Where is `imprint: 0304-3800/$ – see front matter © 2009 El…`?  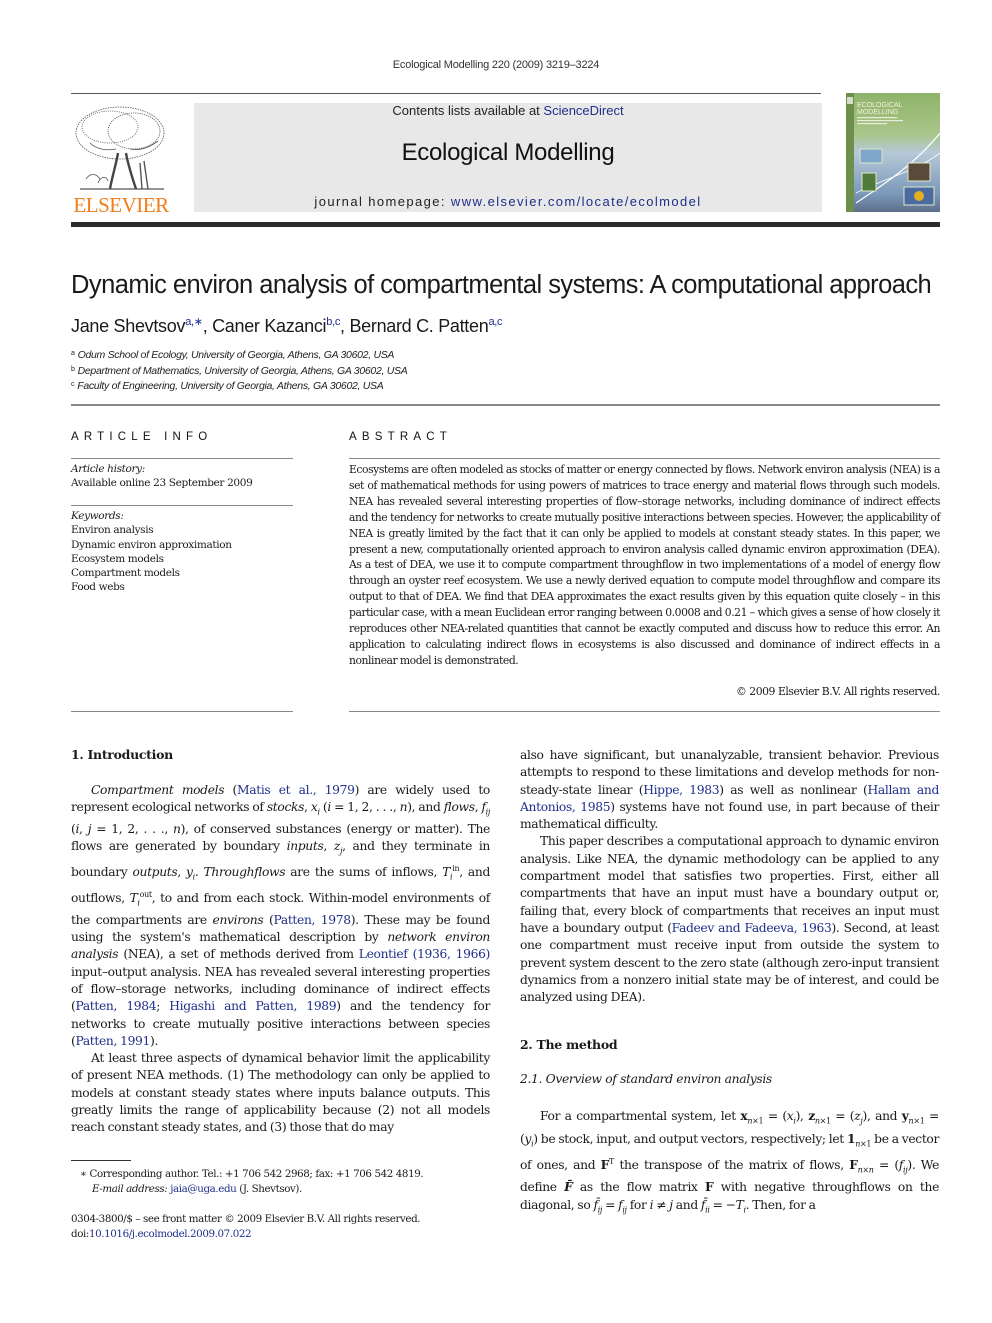
imprint: 0304-3800/$ – see front matter © 2009 El… is located at coordinates (246, 1227).